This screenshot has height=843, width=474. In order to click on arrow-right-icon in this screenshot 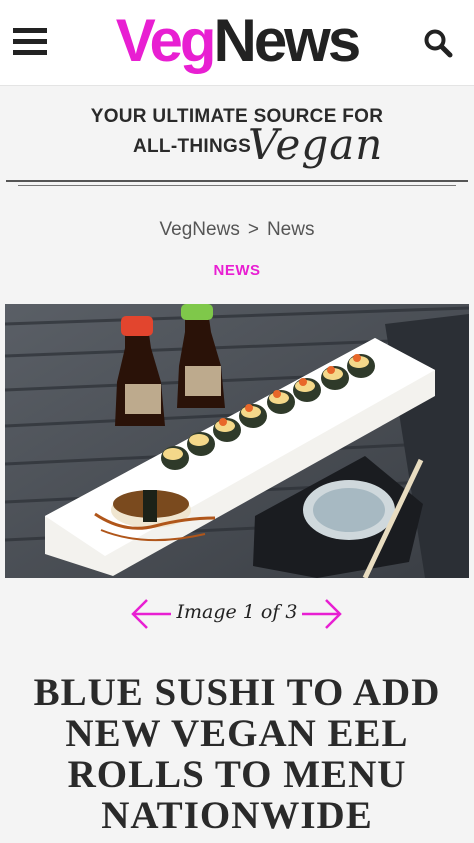, I will do `click(322, 614)`.